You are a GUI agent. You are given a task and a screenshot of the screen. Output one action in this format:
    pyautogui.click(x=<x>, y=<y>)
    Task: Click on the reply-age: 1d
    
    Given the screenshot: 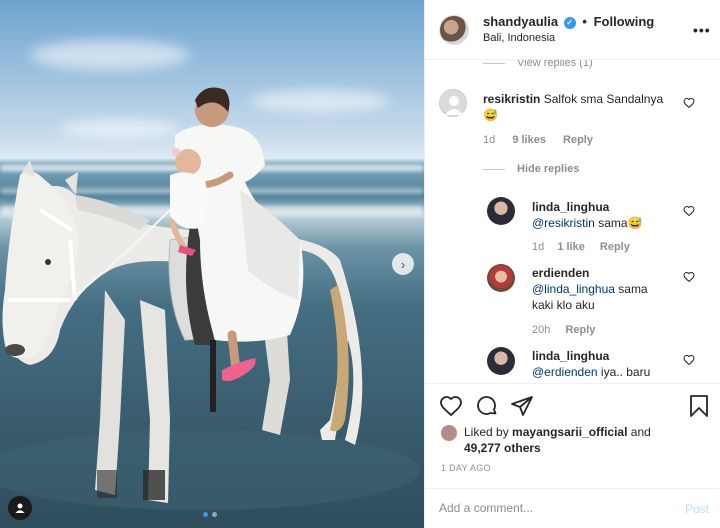 What is the action you would take?
    pyautogui.click(x=538, y=247)
    